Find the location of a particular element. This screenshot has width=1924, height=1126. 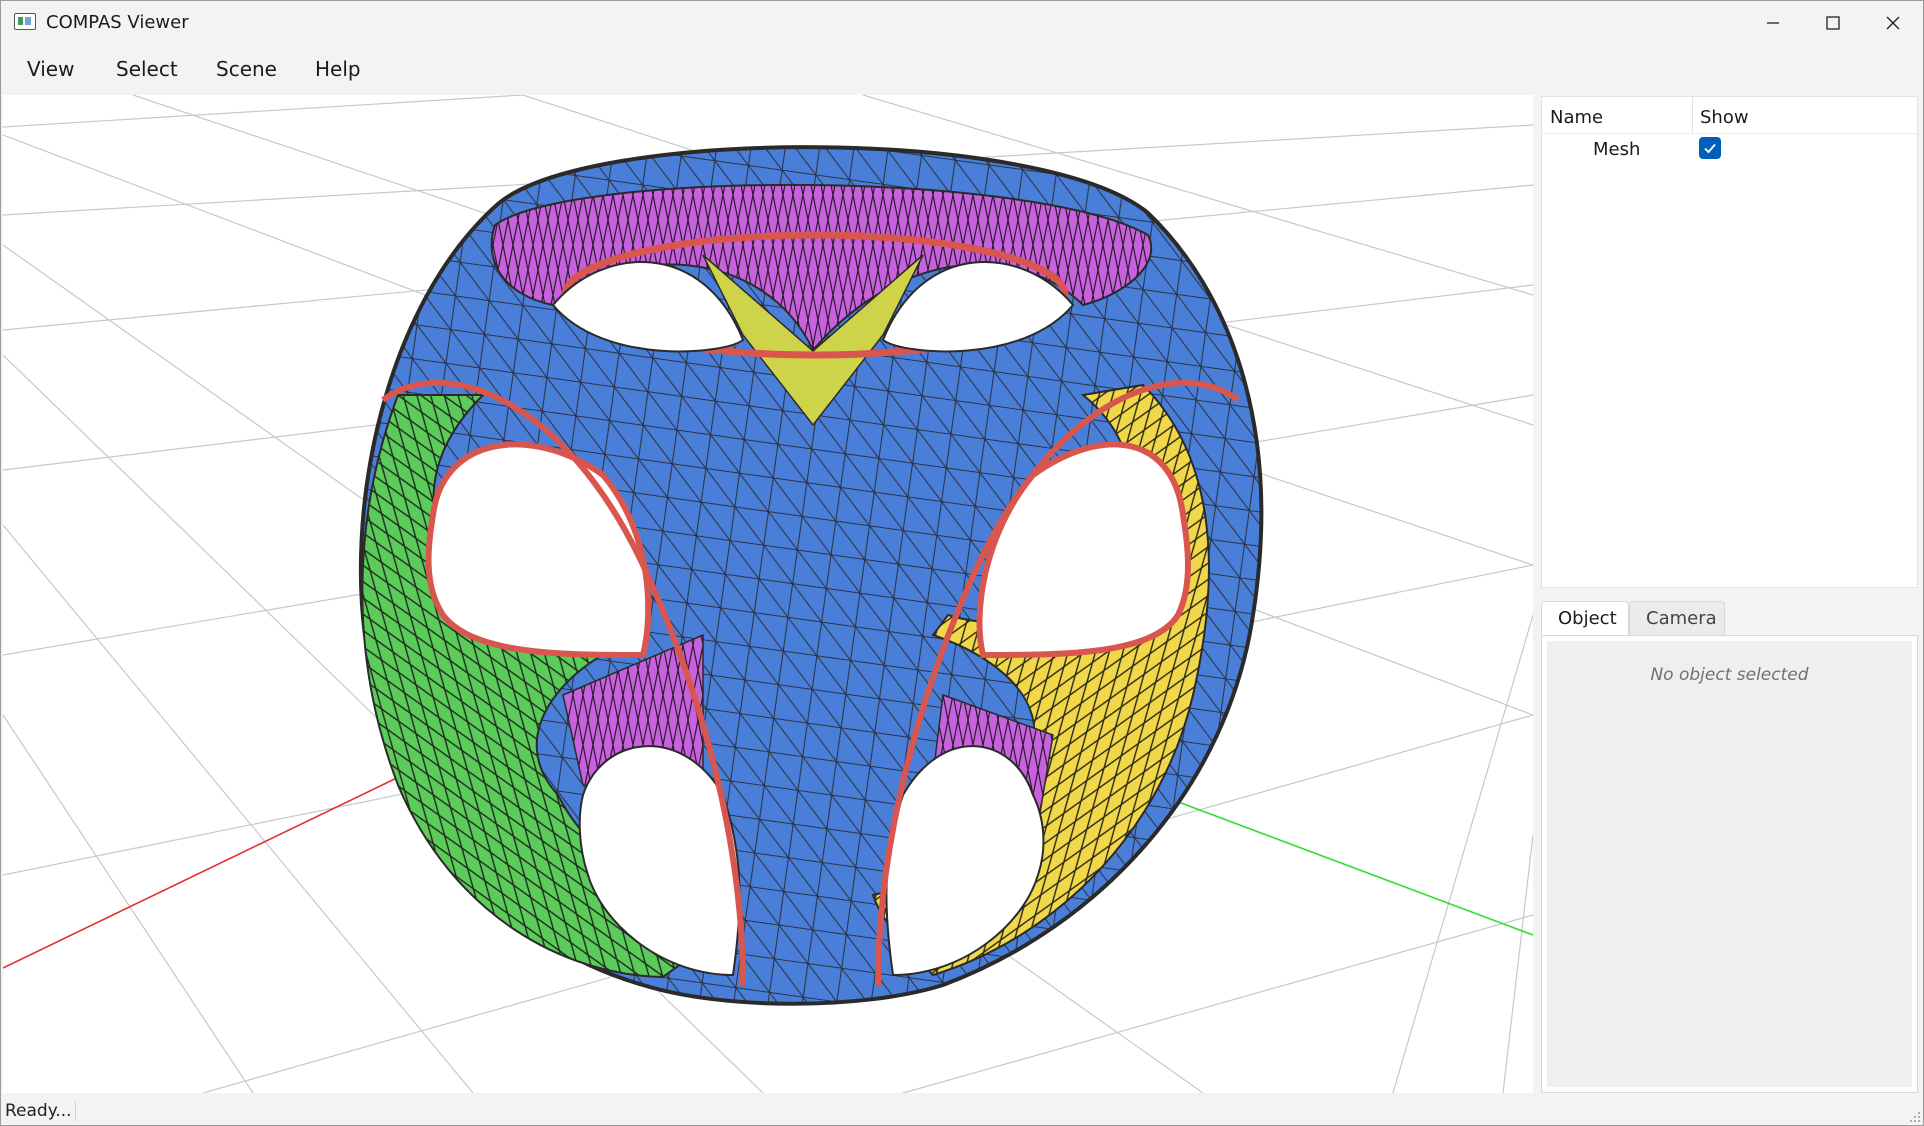

menu-bar: View Select Scene Help is located at coordinates (962, 69).